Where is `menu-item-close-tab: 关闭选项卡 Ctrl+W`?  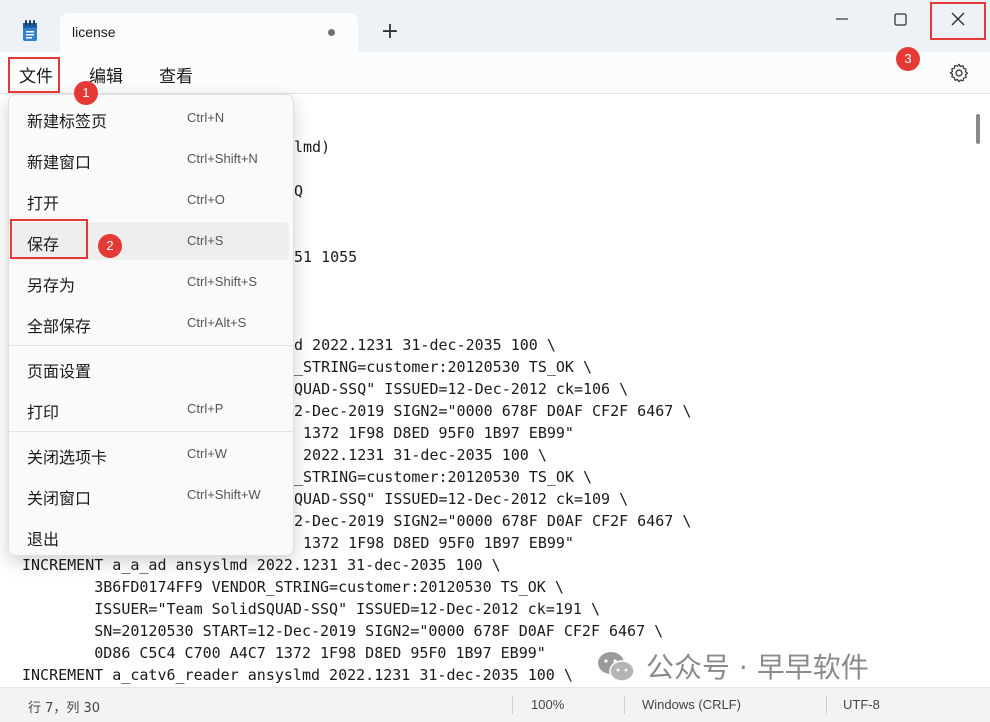 menu-item-close-tab: 关闭选项卡 Ctrl+W is located at coordinates (151, 454).